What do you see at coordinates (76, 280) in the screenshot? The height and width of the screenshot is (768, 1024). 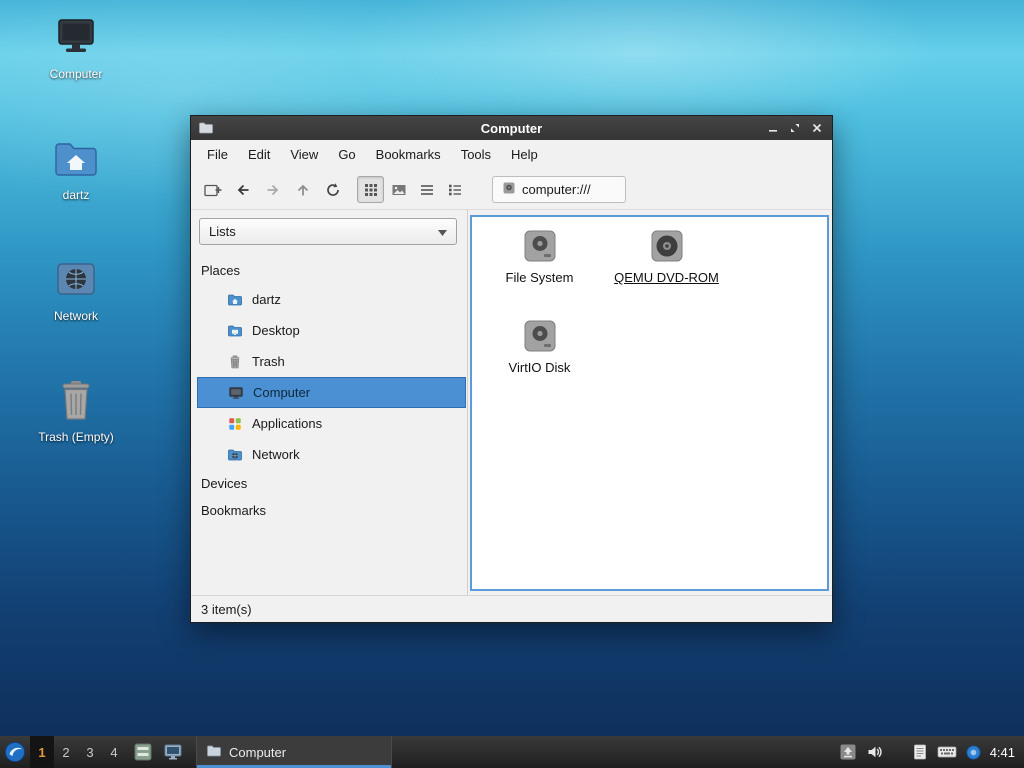 I see `network-icon` at bounding box center [76, 280].